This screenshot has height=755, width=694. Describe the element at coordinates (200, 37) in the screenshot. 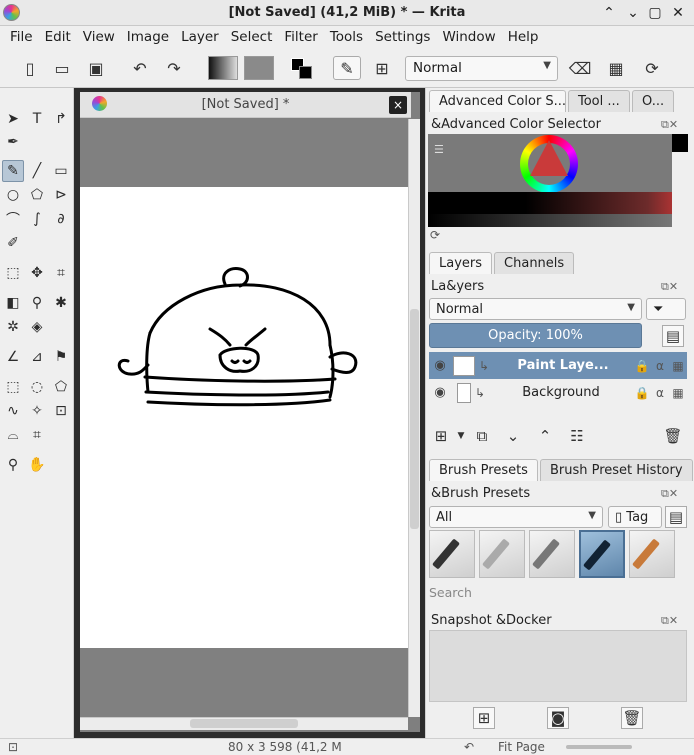

I see `menu-layer: Layer` at that location.